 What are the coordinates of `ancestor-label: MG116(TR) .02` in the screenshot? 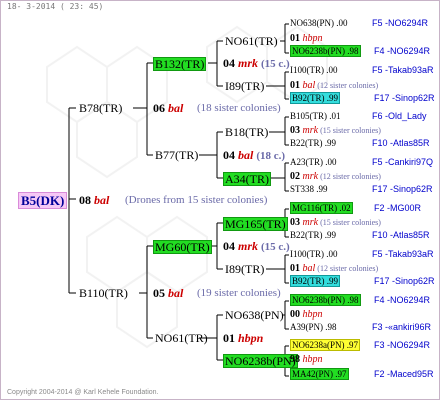 It's located at (321, 208).